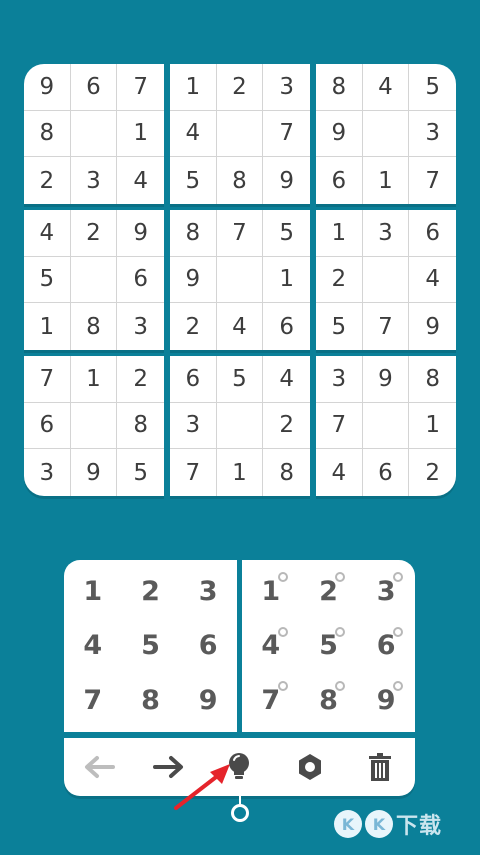 The image size is (480, 855). Describe the element at coordinates (208, 700) in the screenshot. I see `number-key: 9` at that location.